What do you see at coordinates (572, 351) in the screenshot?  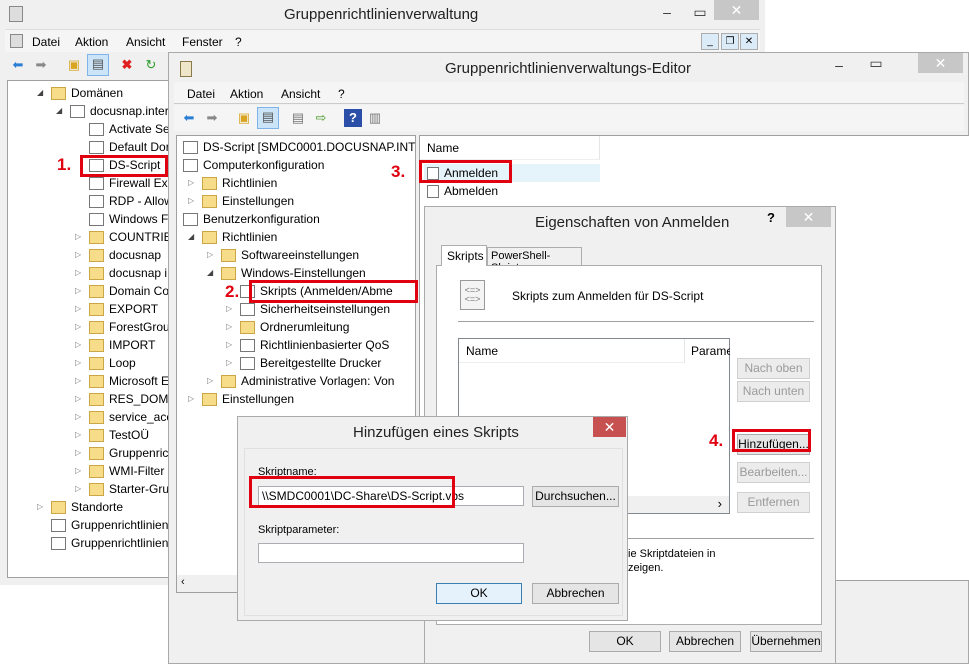 I see `column-name: Name` at bounding box center [572, 351].